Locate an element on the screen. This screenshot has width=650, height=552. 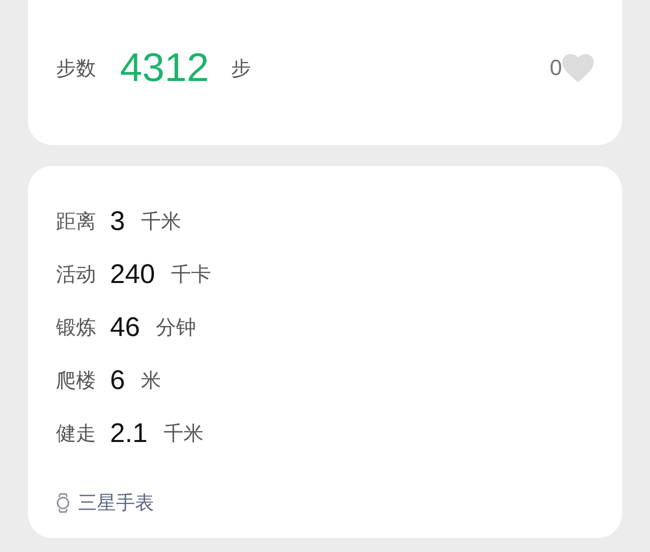
metric-label: 距离 is located at coordinates (76, 221).